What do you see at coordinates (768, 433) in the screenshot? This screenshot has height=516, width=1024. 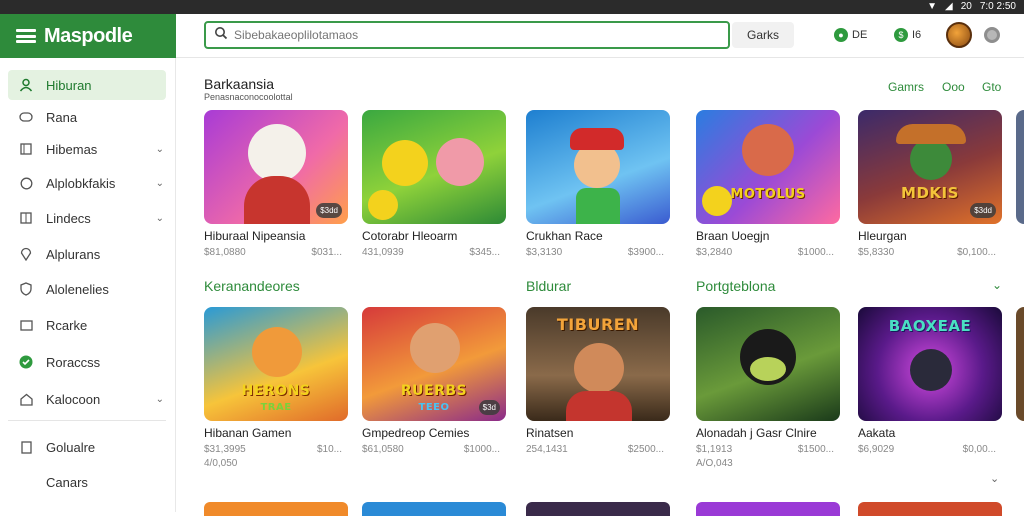 I see `game-title: Alonadah j Gasr Clnire` at bounding box center [768, 433].